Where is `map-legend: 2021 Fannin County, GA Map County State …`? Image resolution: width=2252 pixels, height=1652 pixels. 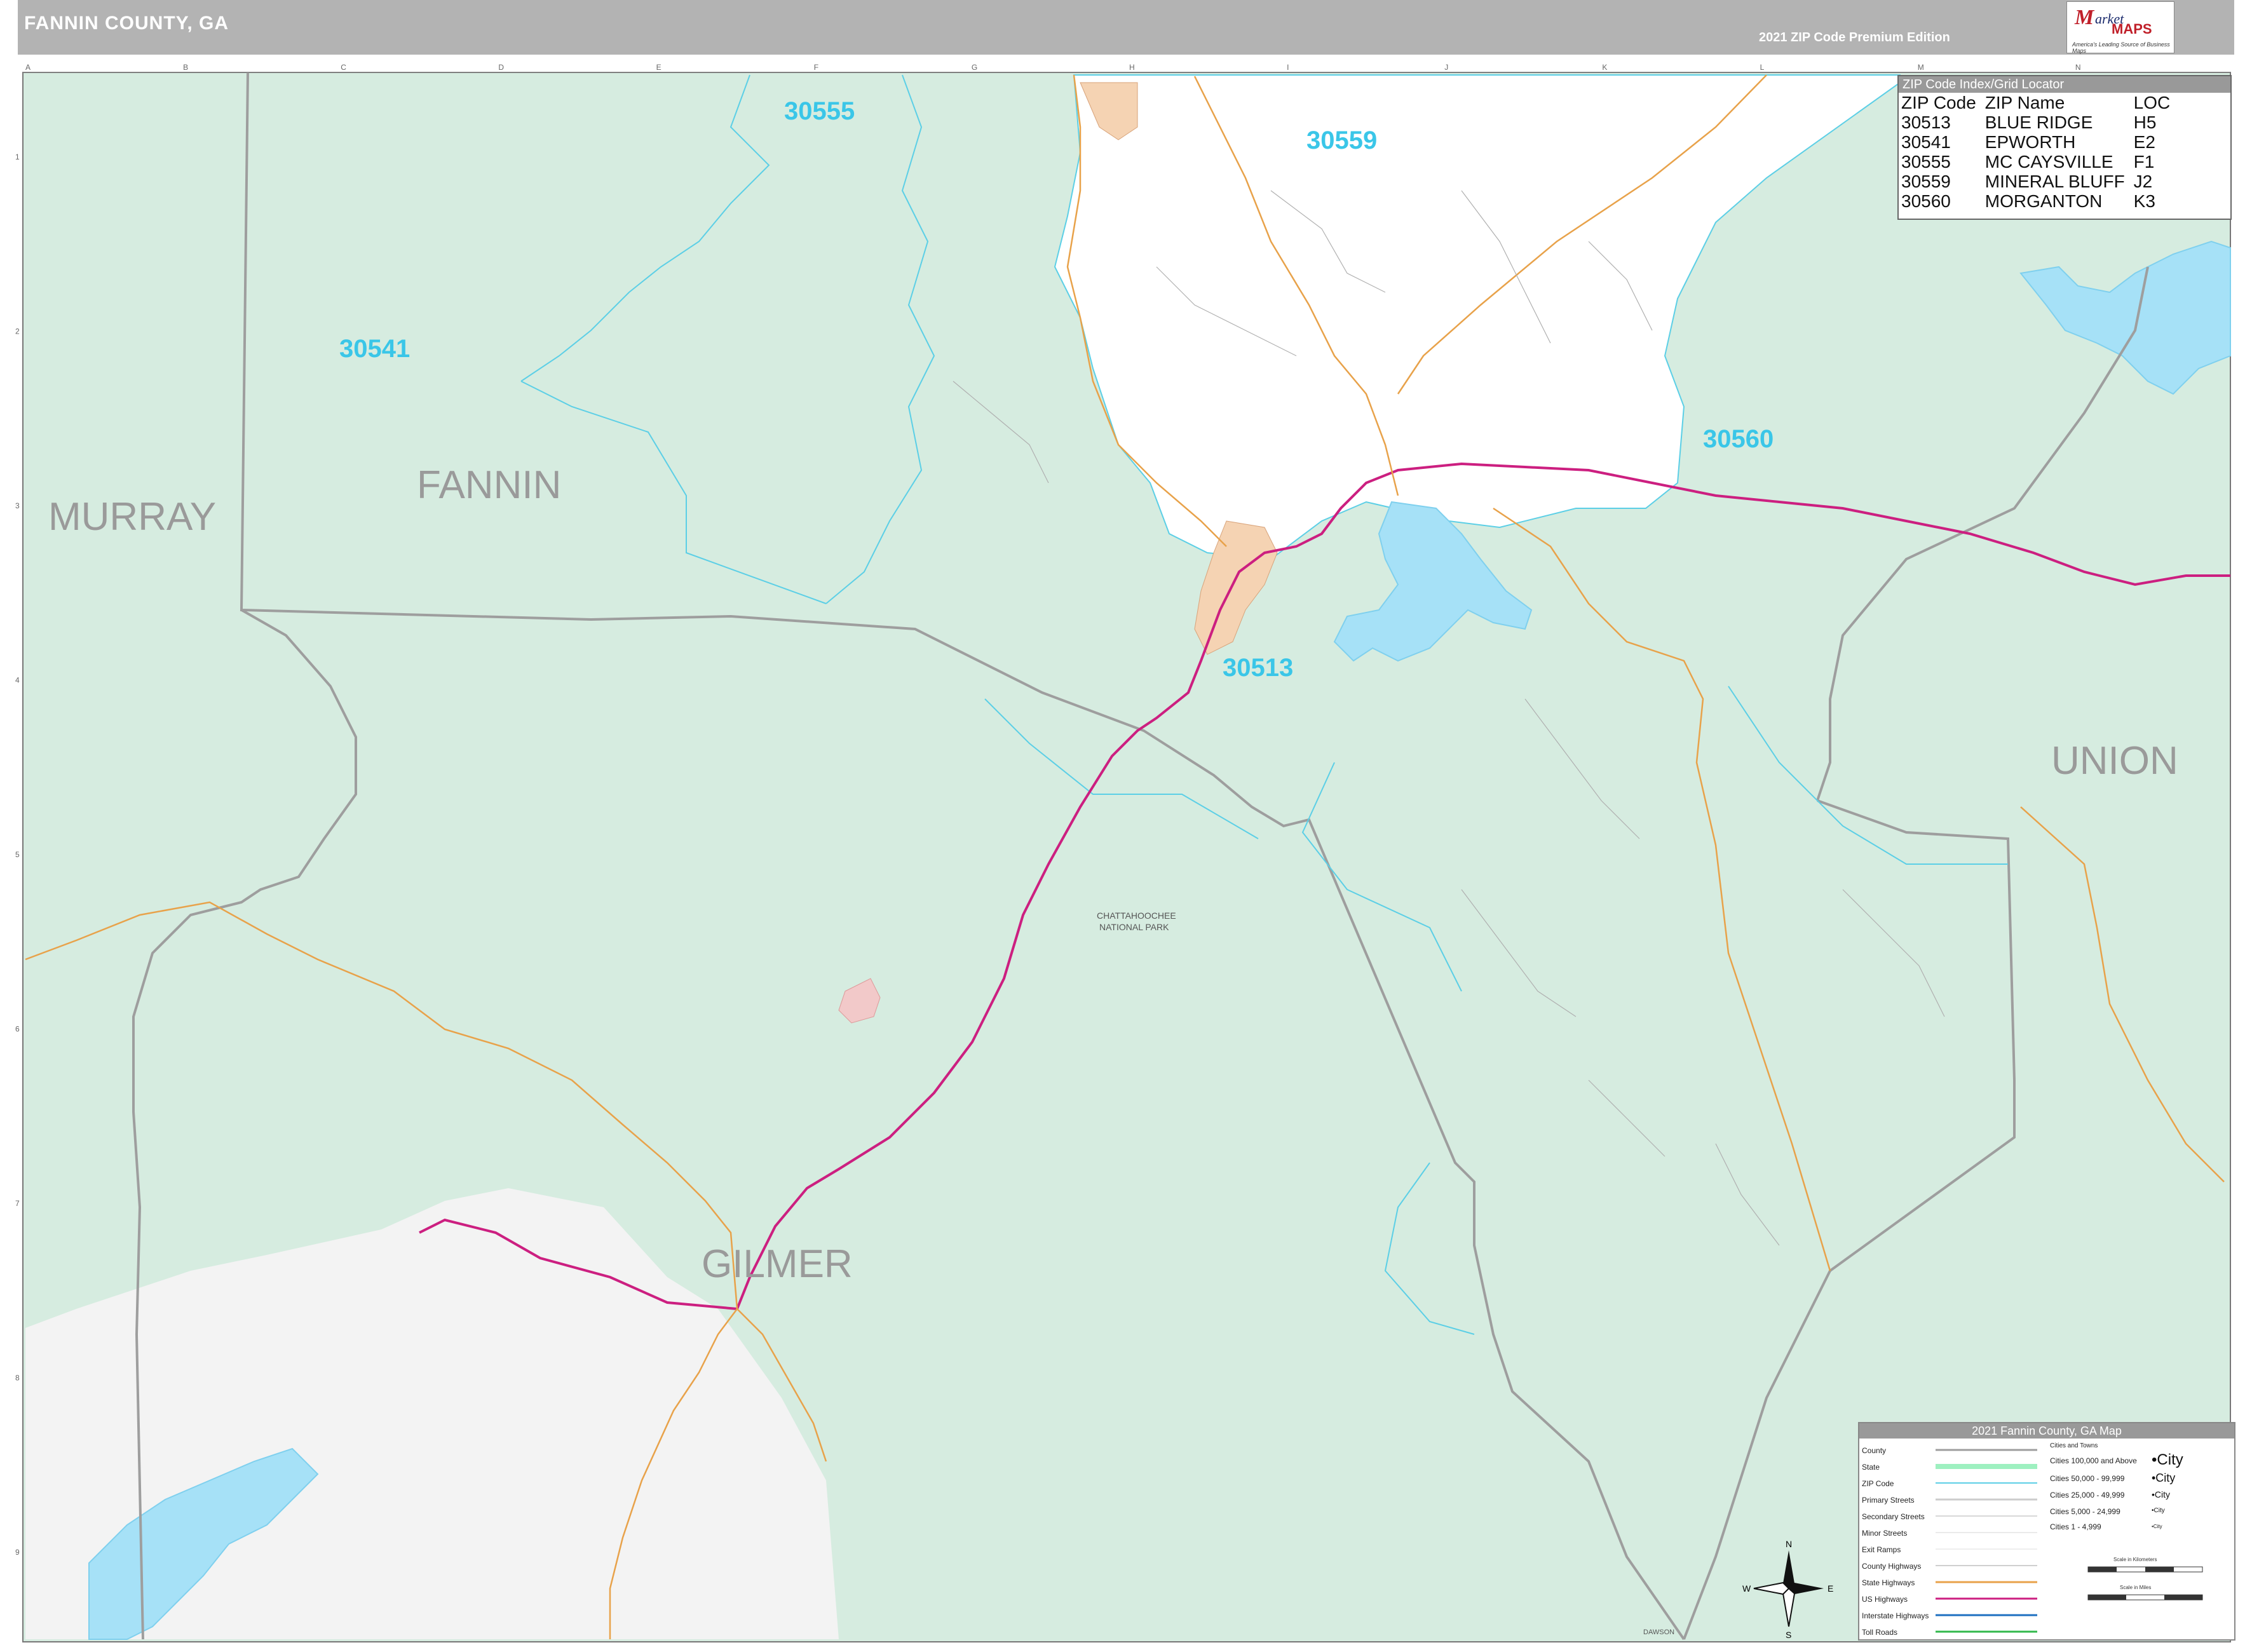
map-legend: 2021 Fannin County, GA Map County State … is located at coordinates (2046, 1532).